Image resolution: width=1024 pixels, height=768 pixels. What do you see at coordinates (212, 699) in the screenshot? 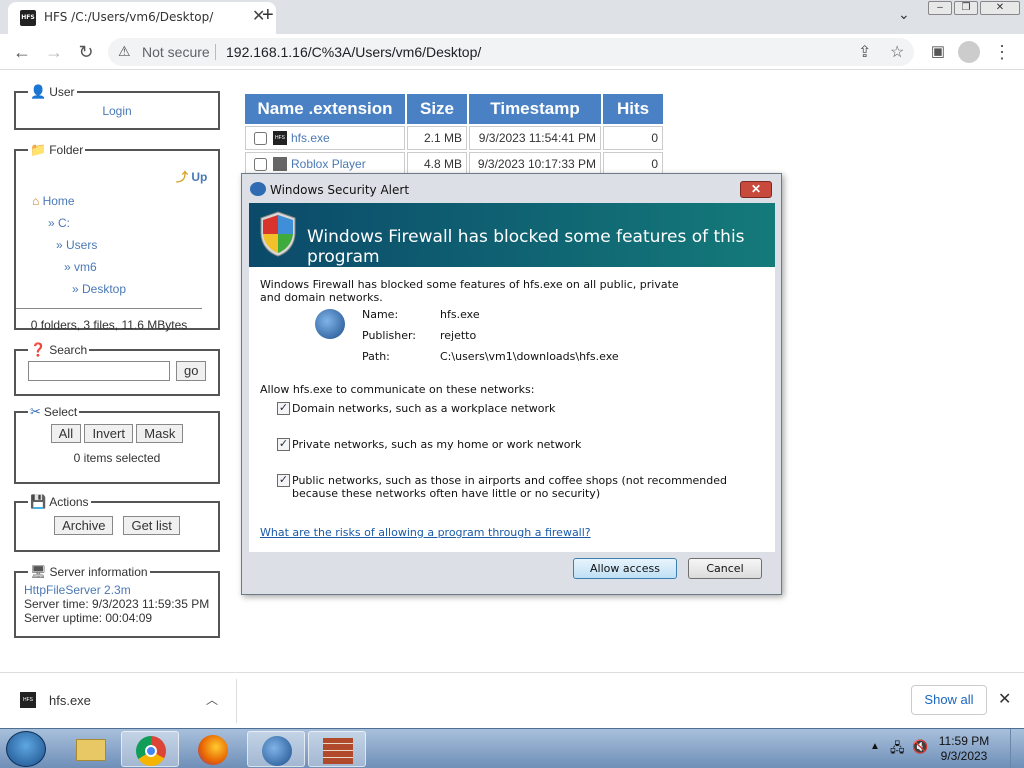
I see `chevron-up-icon: ︿` at bounding box center [212, 699].